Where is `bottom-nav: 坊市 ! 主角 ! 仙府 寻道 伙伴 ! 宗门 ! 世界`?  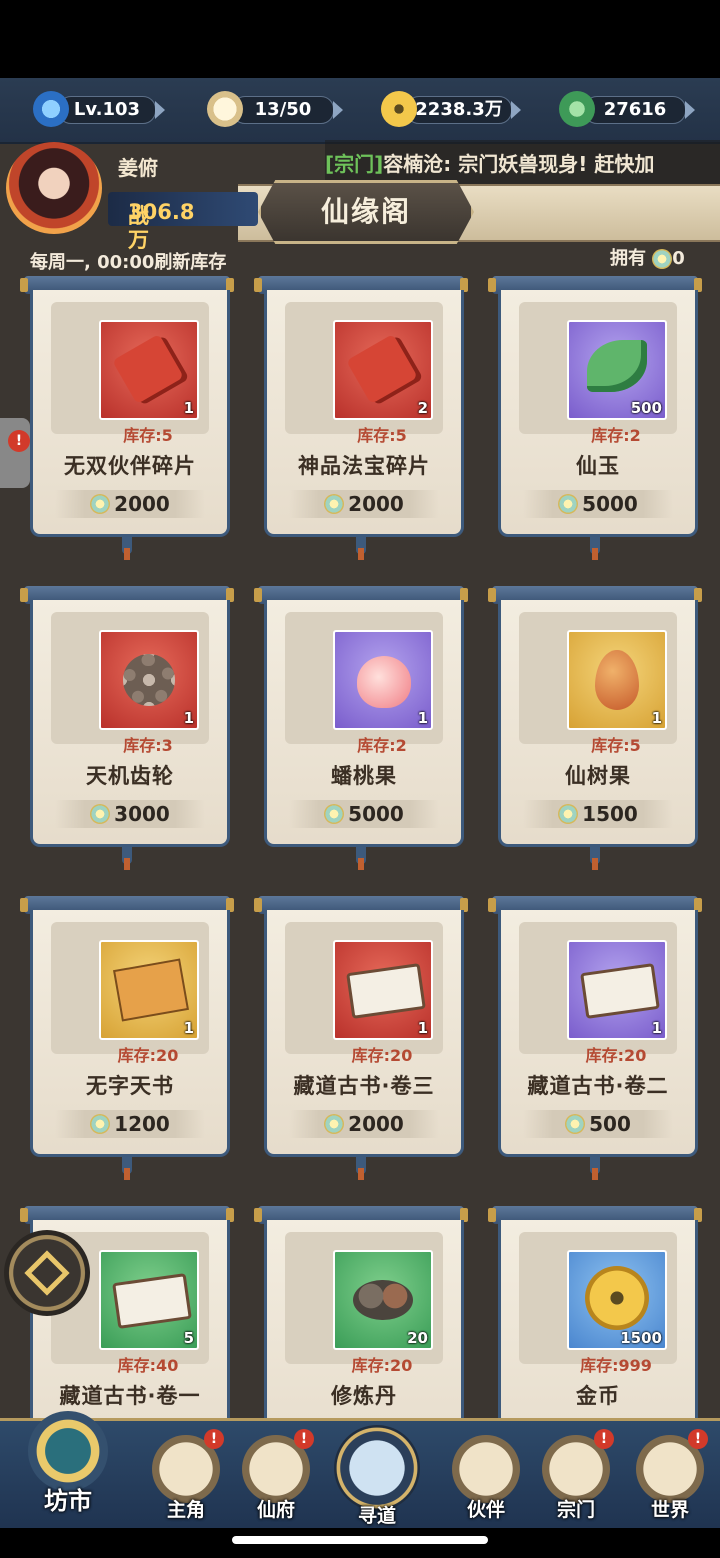 bottom-nav: 坊市 ! 主角 ! 仙府 寻道 伙伴 ! 宗门 ! 世界 is located at coordinates (360, 1471).